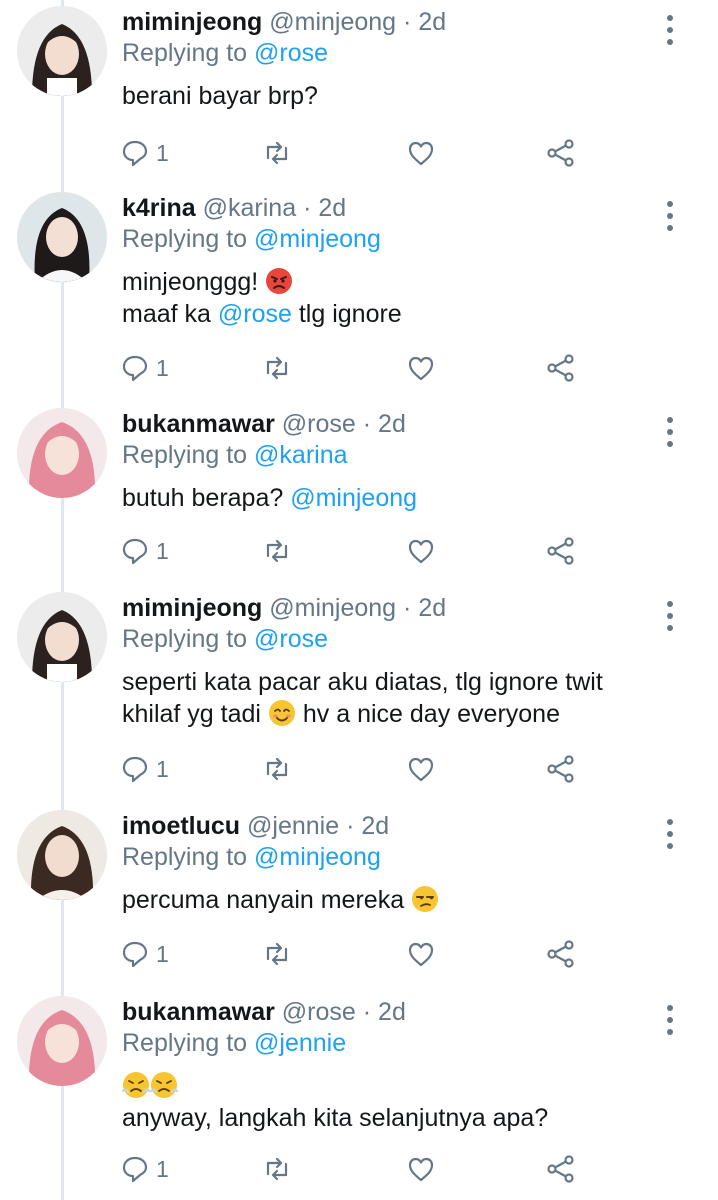  What do you see at coordinates (407, 298) in the screenshot?
I see `tweet-text: minjeonggg! maaf ka @rose tlg ignore` at bounding box center [407, 298].